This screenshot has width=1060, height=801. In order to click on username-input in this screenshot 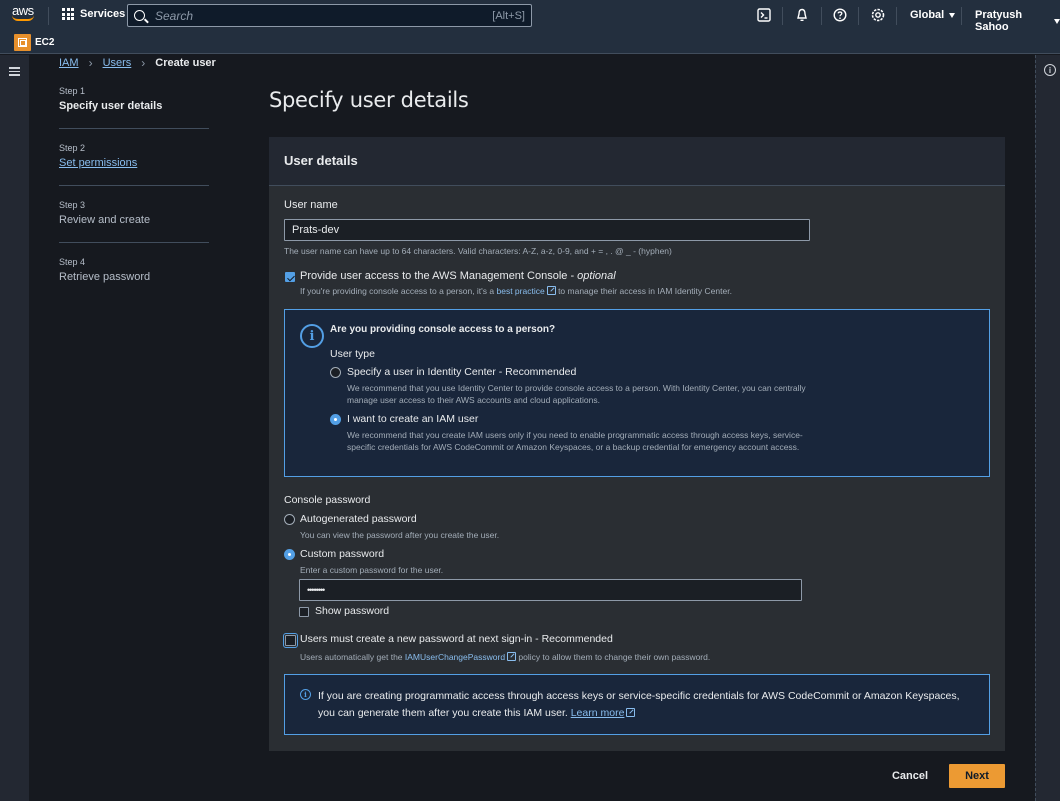, I will do `click(547, 230)`.